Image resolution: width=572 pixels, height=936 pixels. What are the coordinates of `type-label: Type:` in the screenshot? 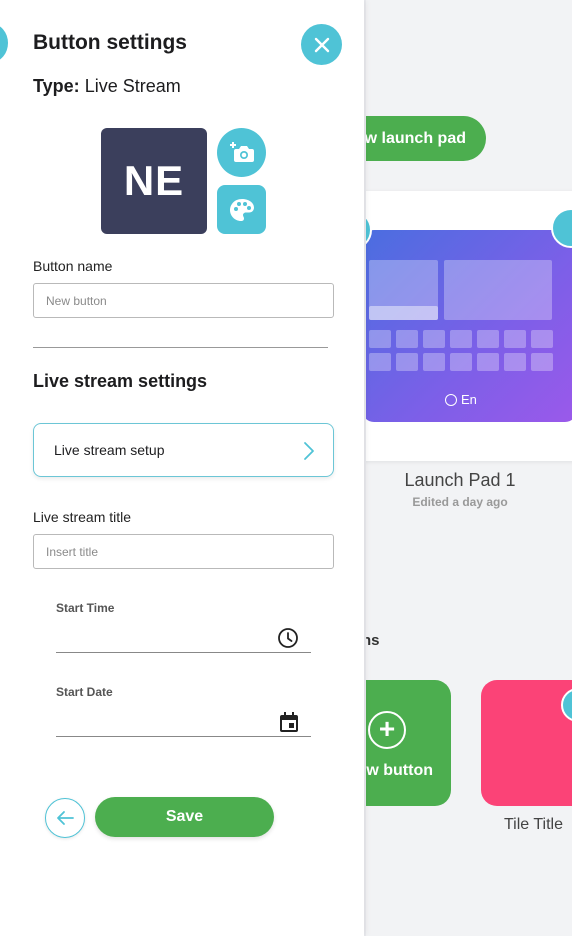 It's located at (56, 86).